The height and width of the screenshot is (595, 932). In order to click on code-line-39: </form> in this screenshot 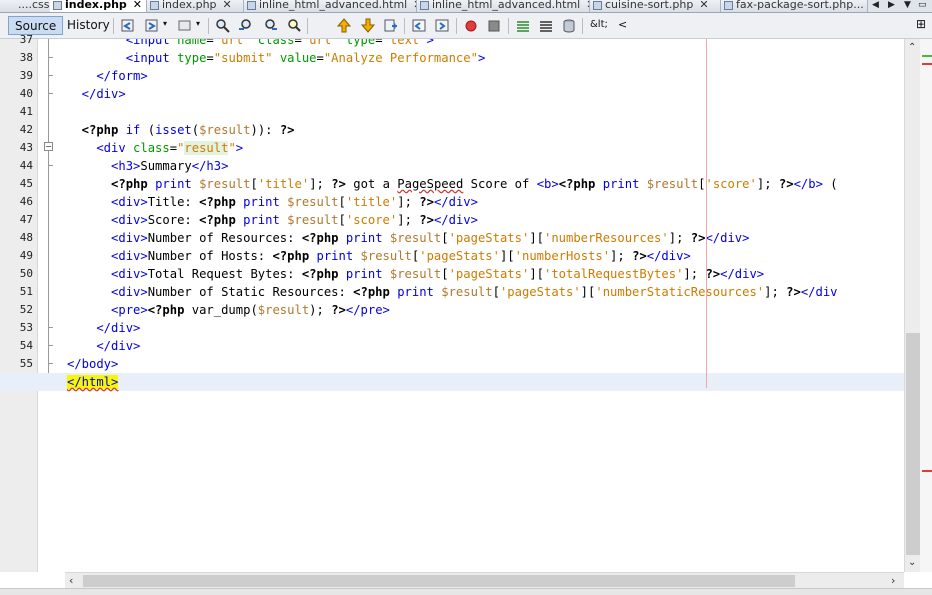, I will do `click(452, 76)`.